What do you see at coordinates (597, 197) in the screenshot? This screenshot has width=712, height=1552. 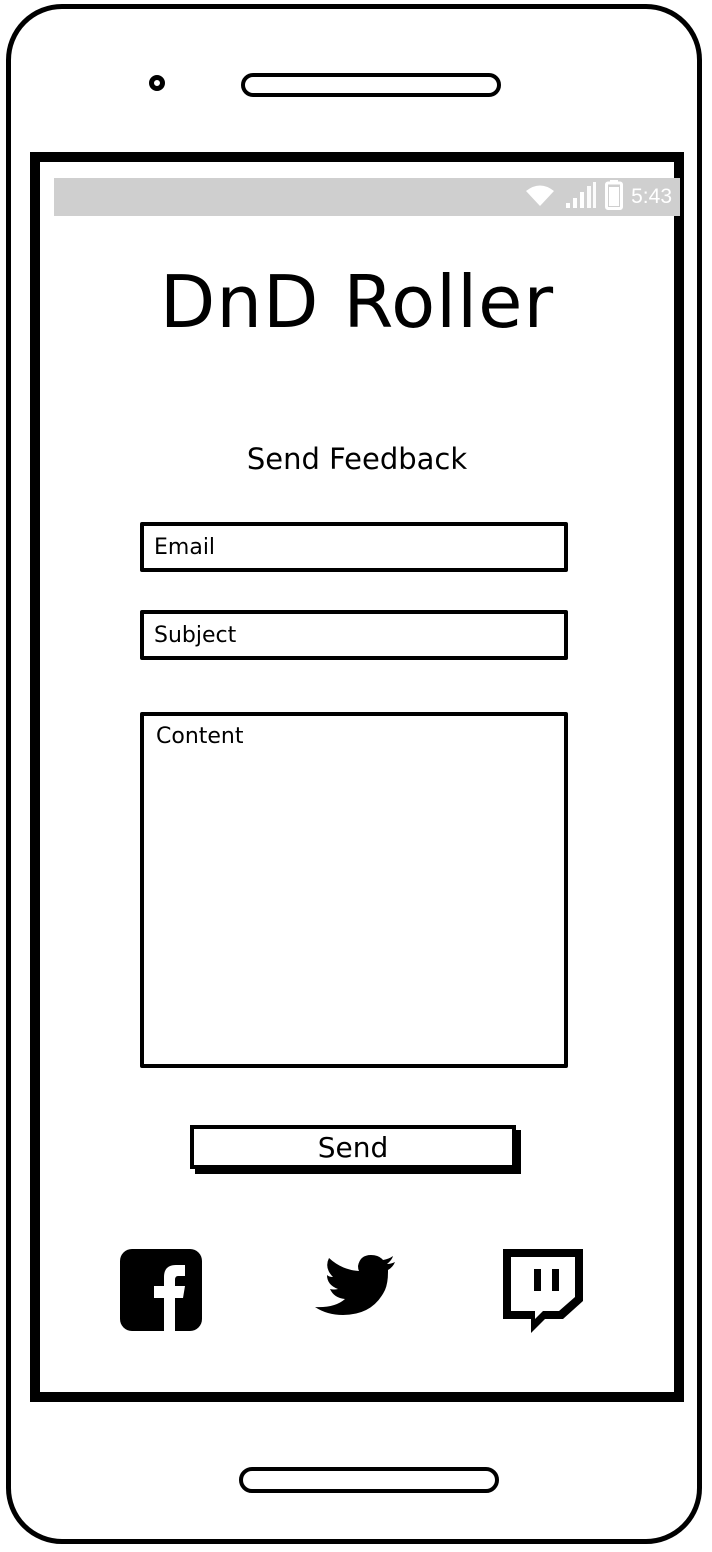 I see `status-icons: 5:43` at bounding box center [597, 197].